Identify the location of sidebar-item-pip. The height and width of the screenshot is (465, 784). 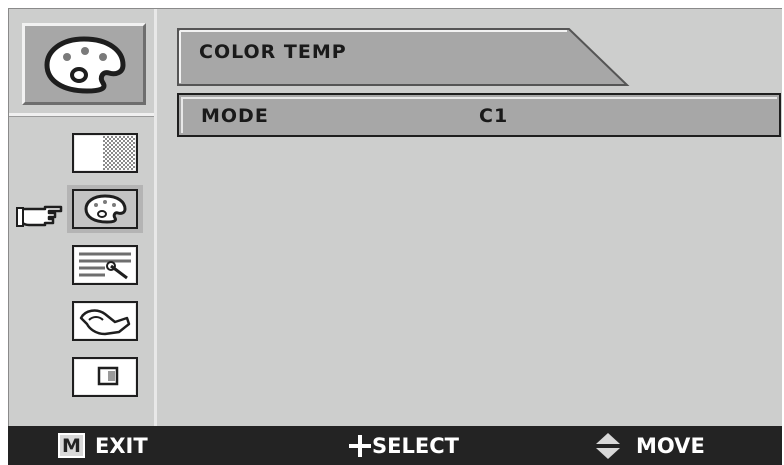
(105, 377).